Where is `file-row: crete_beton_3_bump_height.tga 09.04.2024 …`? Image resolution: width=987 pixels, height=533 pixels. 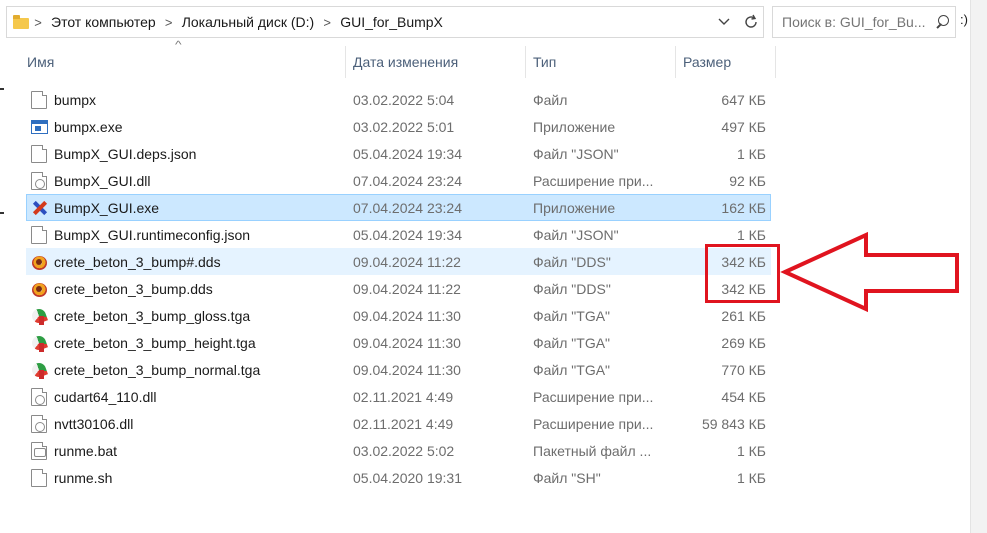 file-row: crete_beton_3_bump_height.tga 09.04.2024 … is located at coordinates (398, 342).